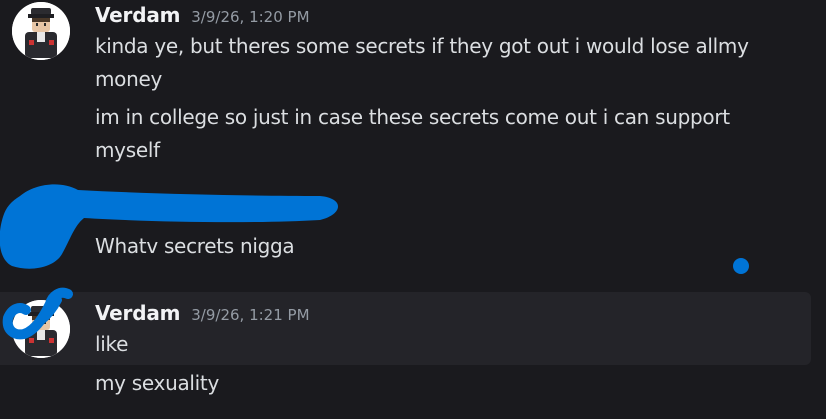 Image resolution: width=826 pixels, height=419 pixels. Describe the element at coordinates (741, 266) in the screenshot. I see `redaction-scribble-dot` at that location.